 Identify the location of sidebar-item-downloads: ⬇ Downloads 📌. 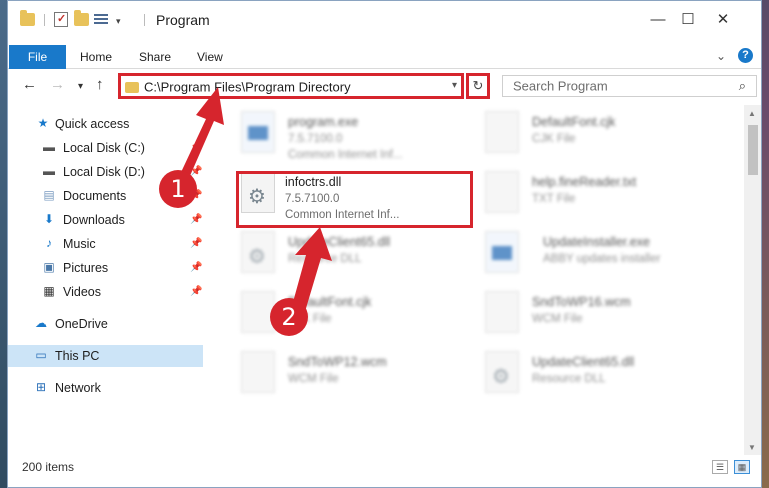
(105, 220).